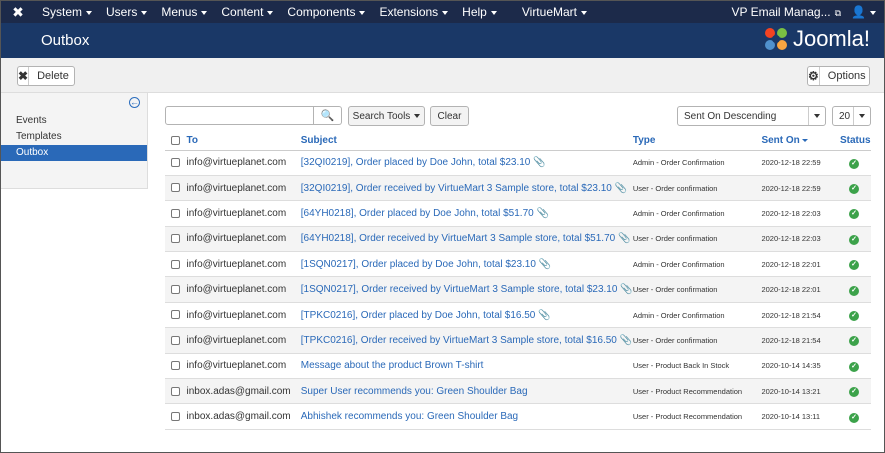 The height and width of the screenshot is (453, 885). What do you see at coordinates (800, 141) in the screenshot?
I see `col-header-sent-on: Sent On` at bounding box center [800, 141].